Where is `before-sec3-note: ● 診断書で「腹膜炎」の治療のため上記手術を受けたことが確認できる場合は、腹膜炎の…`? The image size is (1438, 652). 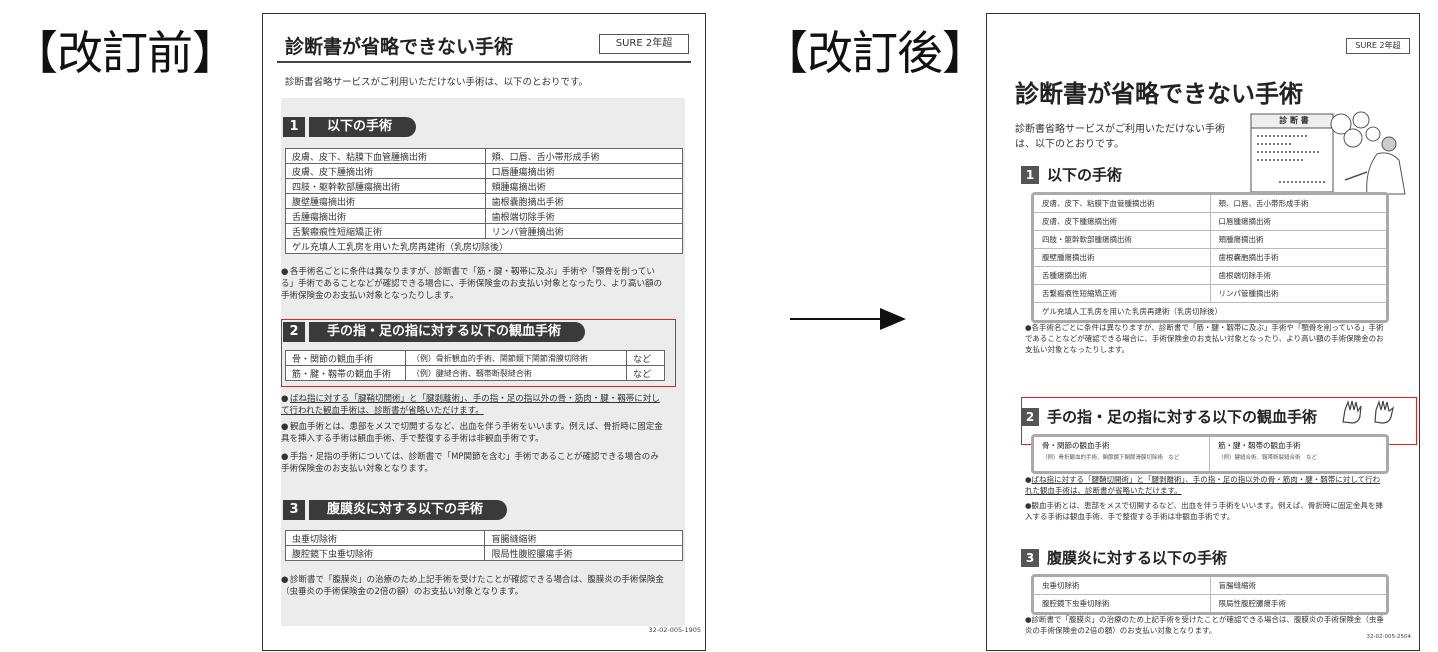 before-sec3-note: ● 診断書で「腹膜炎」の治療のため上記手術を受けたことが確認できる場合は、腹膜炎の… is located at coordinates (472, 586).